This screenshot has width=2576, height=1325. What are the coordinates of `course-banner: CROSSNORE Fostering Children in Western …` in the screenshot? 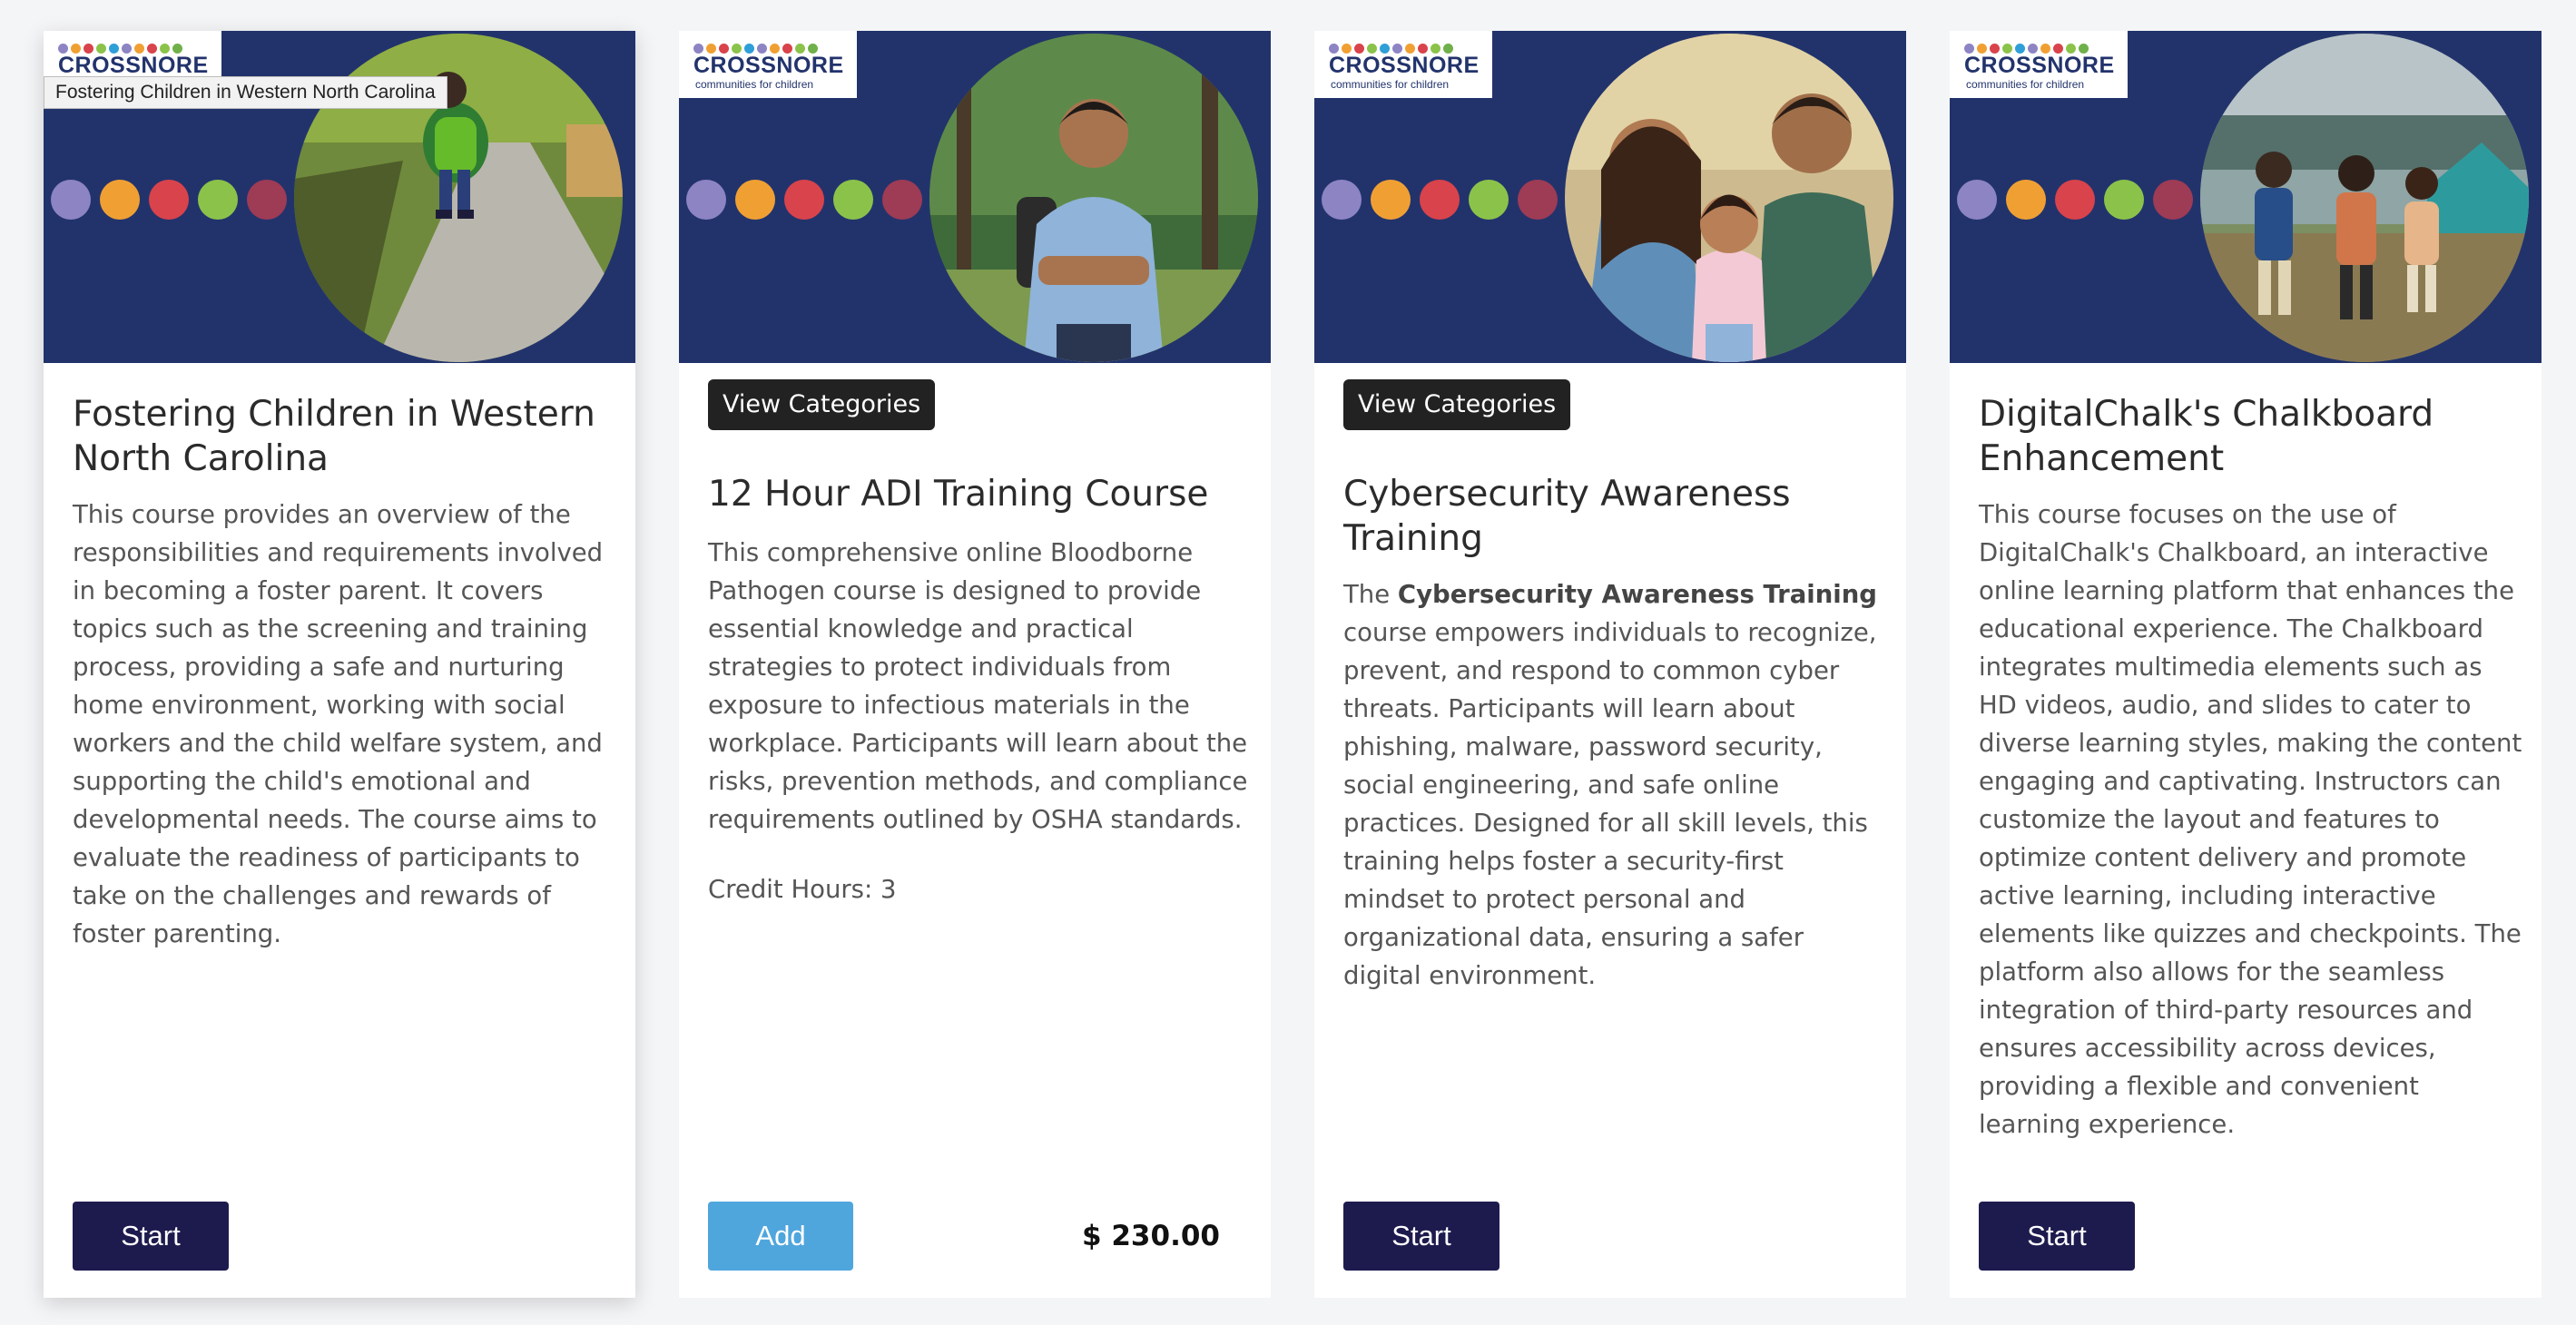 It's located at (339, 197).